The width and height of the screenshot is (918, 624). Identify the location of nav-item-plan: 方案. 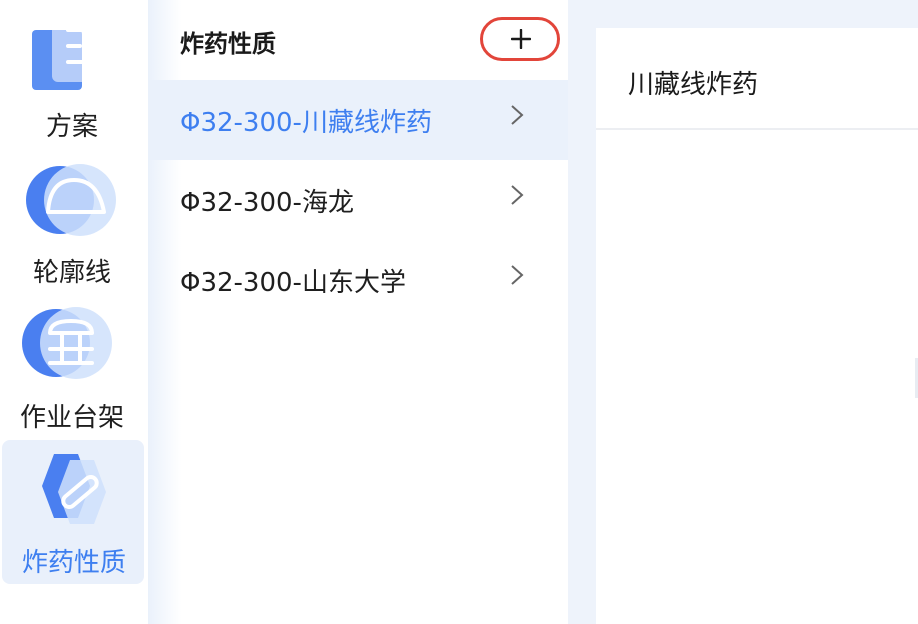
(74, 75).